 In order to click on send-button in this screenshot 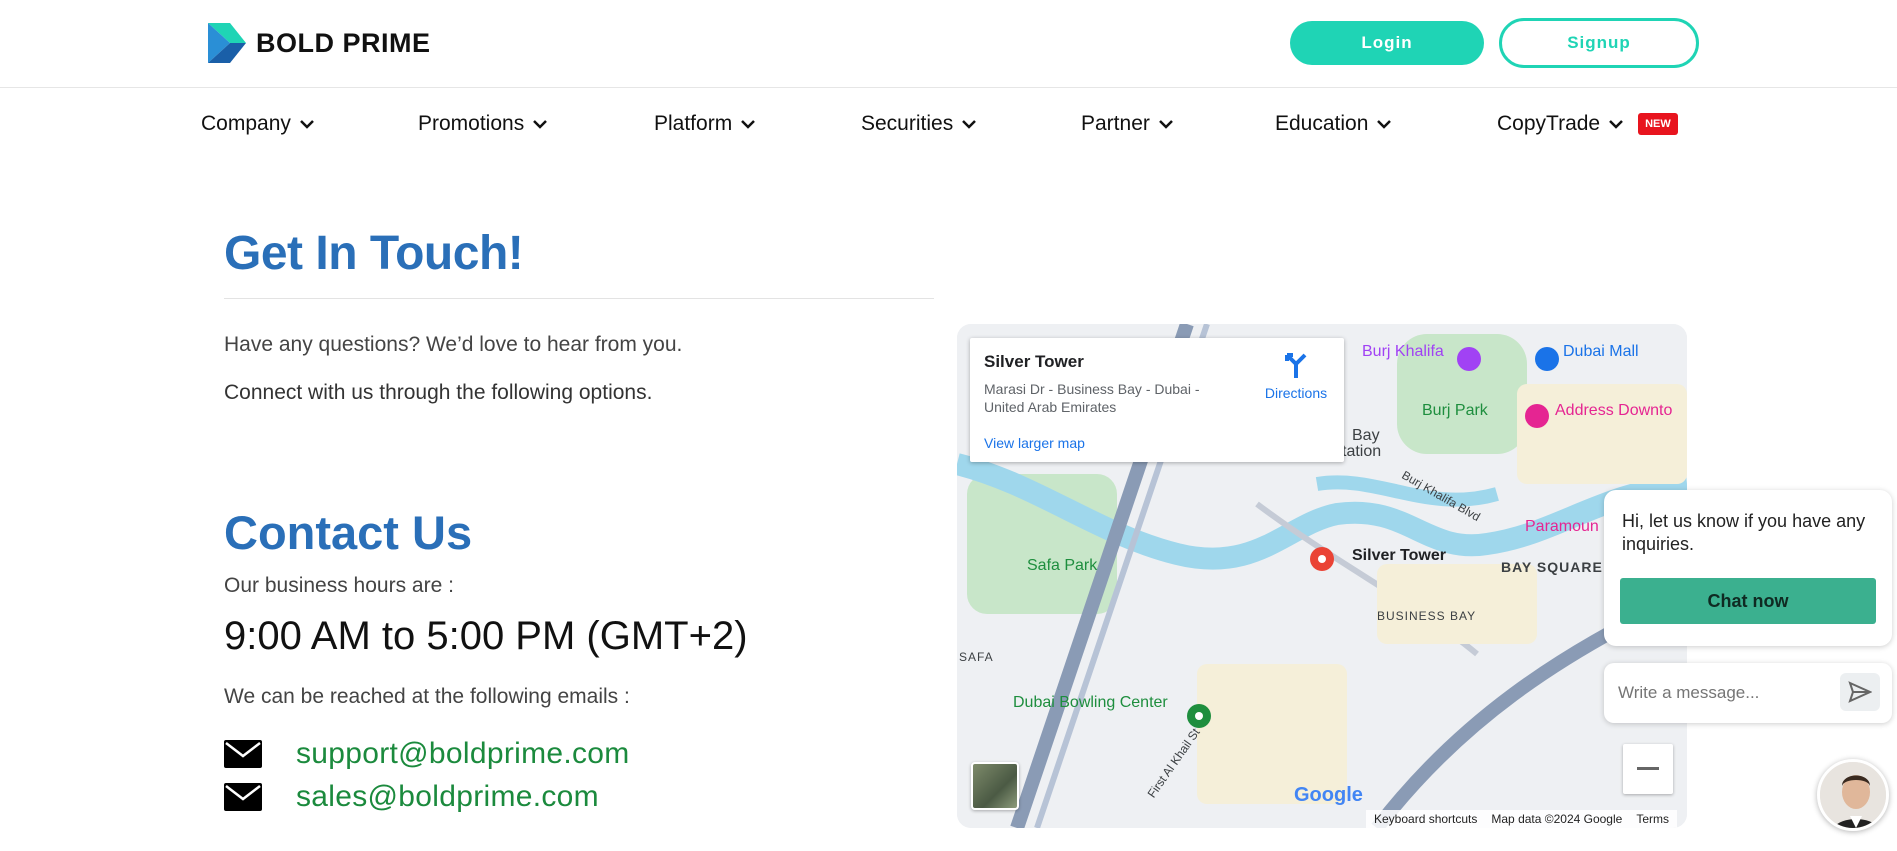, I will do `click(1860, 692)`.